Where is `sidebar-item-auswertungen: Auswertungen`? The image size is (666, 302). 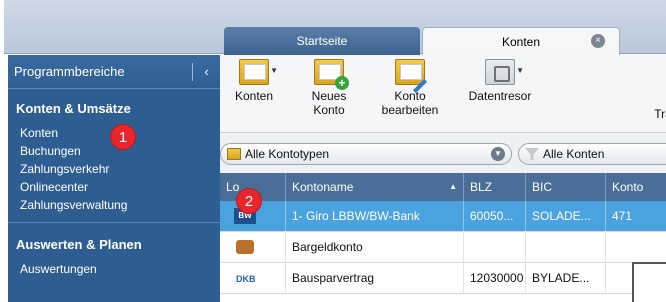
sidebar-item-auswertungen: Auswertungen is located at coordinates (114, 269).